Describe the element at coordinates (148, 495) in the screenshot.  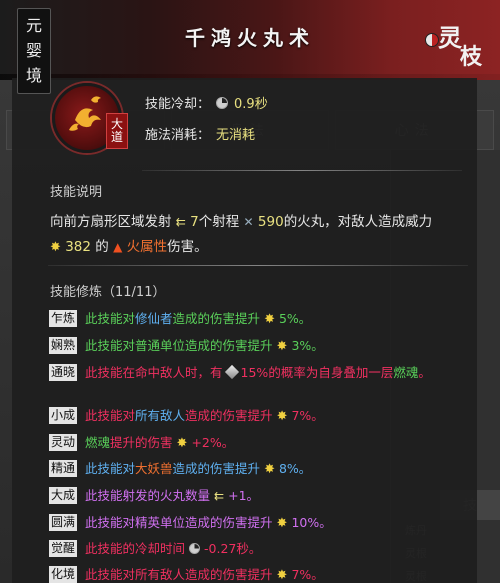
I see `tier-text-part: 此技能射发的火丸数量` at that location.